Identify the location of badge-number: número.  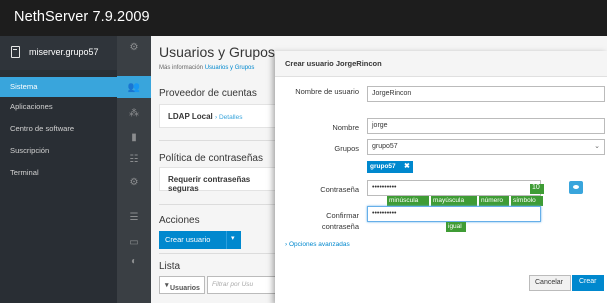
(494, 201).